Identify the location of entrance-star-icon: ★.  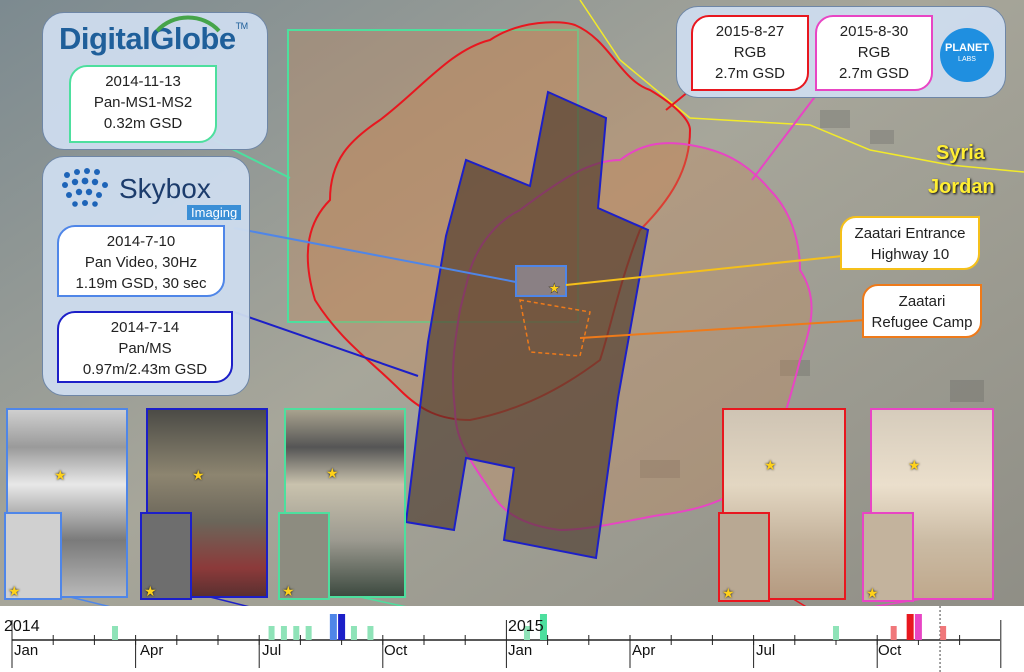
(554, 288).